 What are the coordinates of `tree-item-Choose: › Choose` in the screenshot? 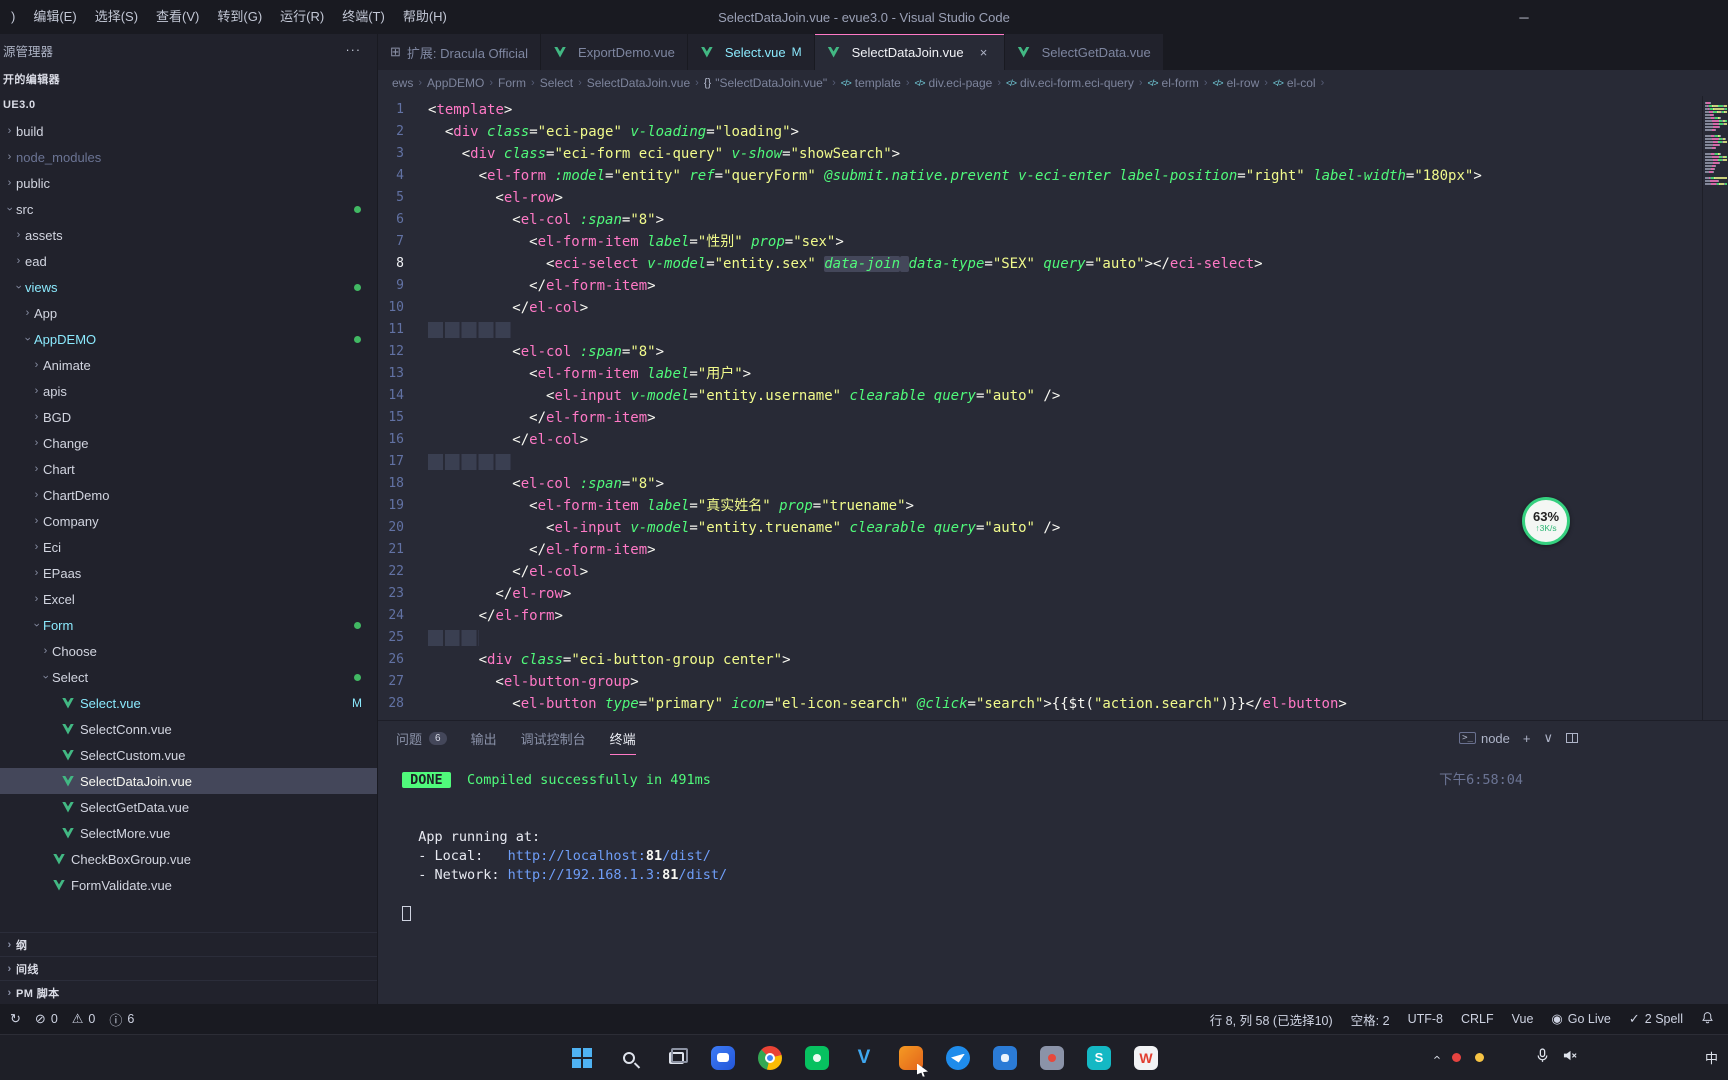 It's located at (188, 651).